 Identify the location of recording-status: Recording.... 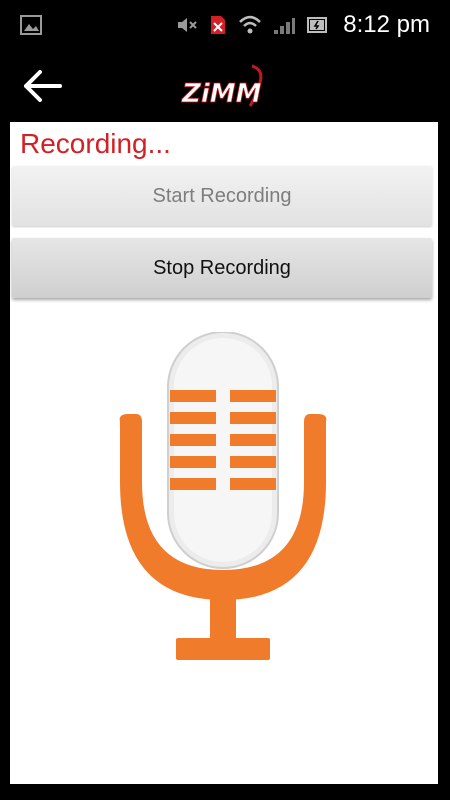
(95, 143).